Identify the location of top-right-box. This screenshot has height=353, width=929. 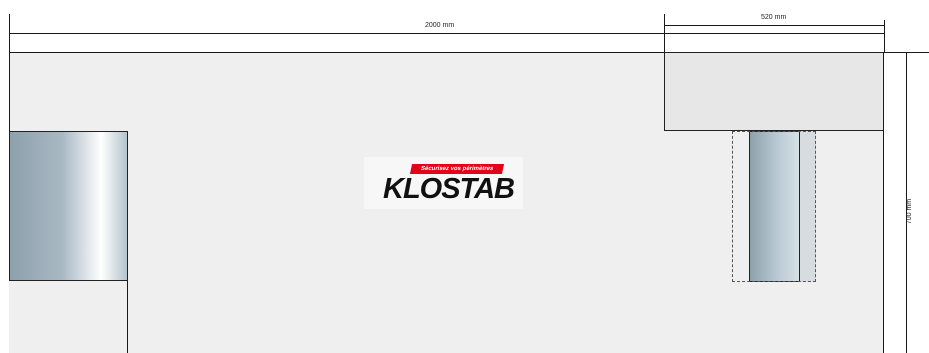
(774, 91).